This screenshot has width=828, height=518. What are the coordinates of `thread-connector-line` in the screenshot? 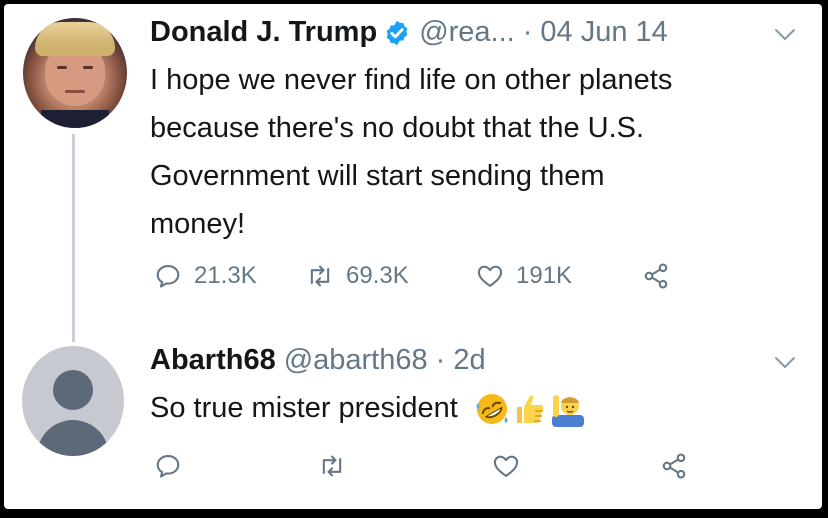 It's located at (73, 238).